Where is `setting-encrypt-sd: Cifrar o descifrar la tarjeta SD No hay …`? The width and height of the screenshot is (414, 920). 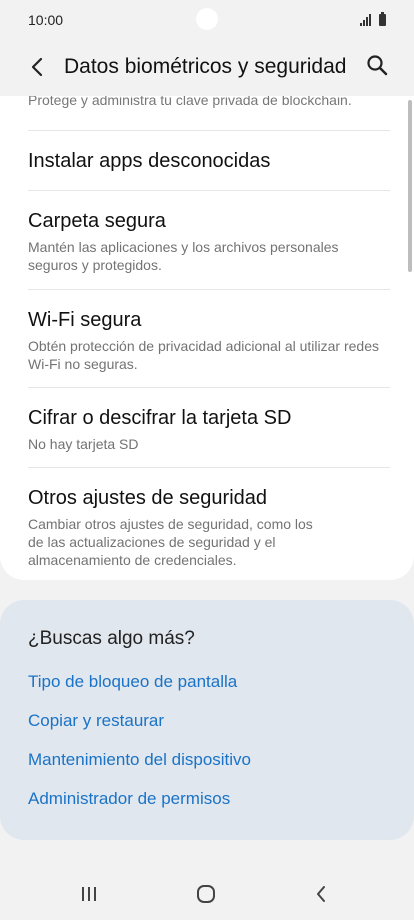
setting-encrypt-sd: Cifrar o descifrar la tarjeta SD No hay … is located at coordinates (209, 429).